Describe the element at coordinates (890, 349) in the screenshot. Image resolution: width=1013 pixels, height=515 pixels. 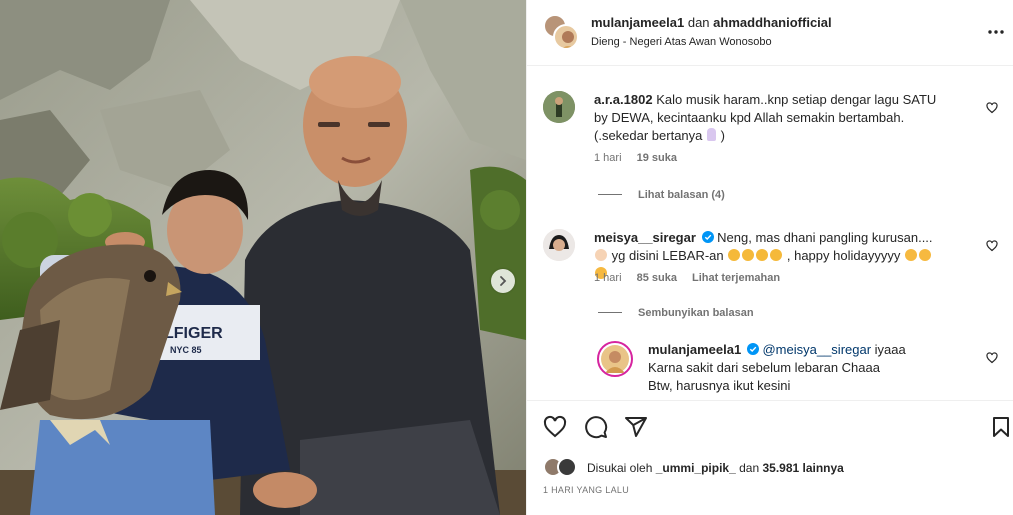
I see `reply-text: iyaaa` at that location.